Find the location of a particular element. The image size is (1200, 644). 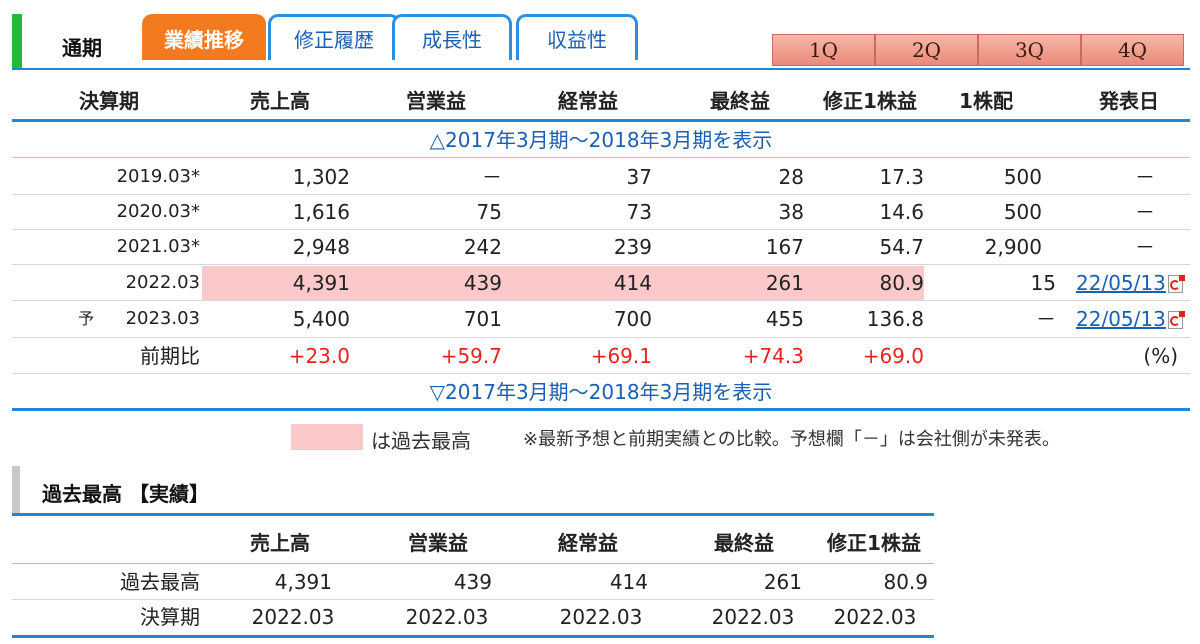

record-period-sales: 2022.03 is located at coordinates (293, 617).